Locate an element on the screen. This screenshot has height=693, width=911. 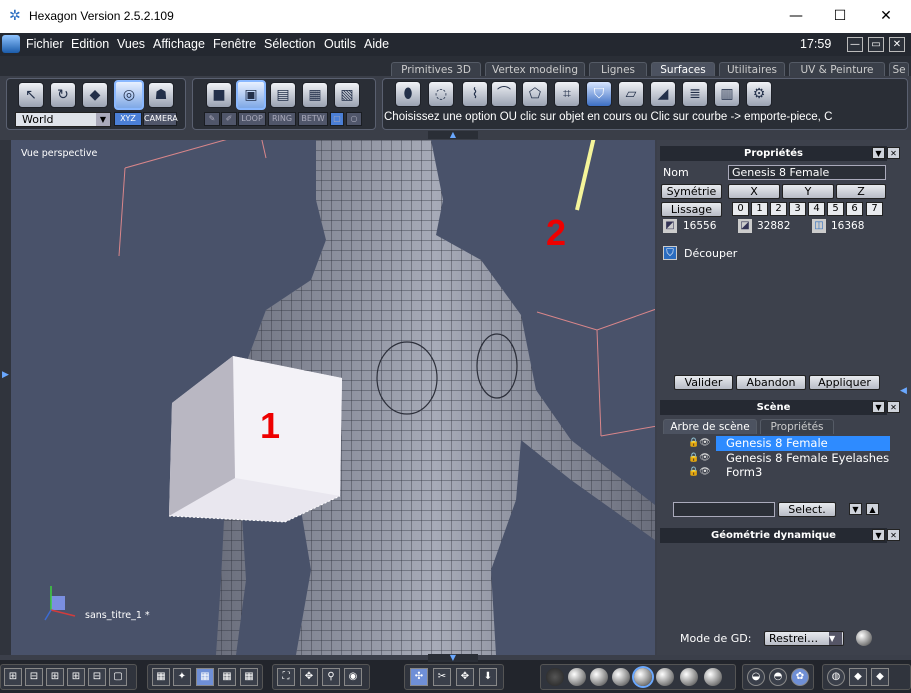
ring-button: RING is located at coordinates (282, 119).